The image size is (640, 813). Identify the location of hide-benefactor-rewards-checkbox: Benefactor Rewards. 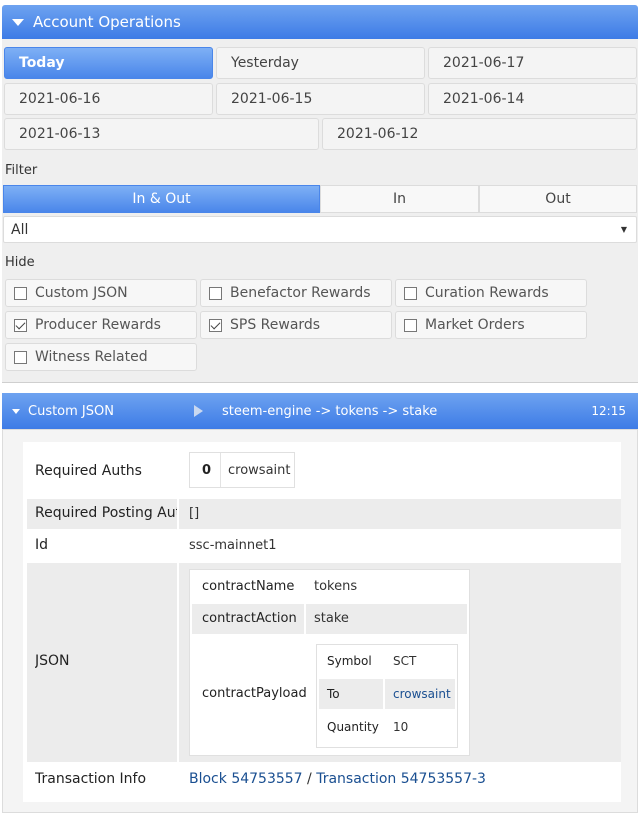
(296, 293).